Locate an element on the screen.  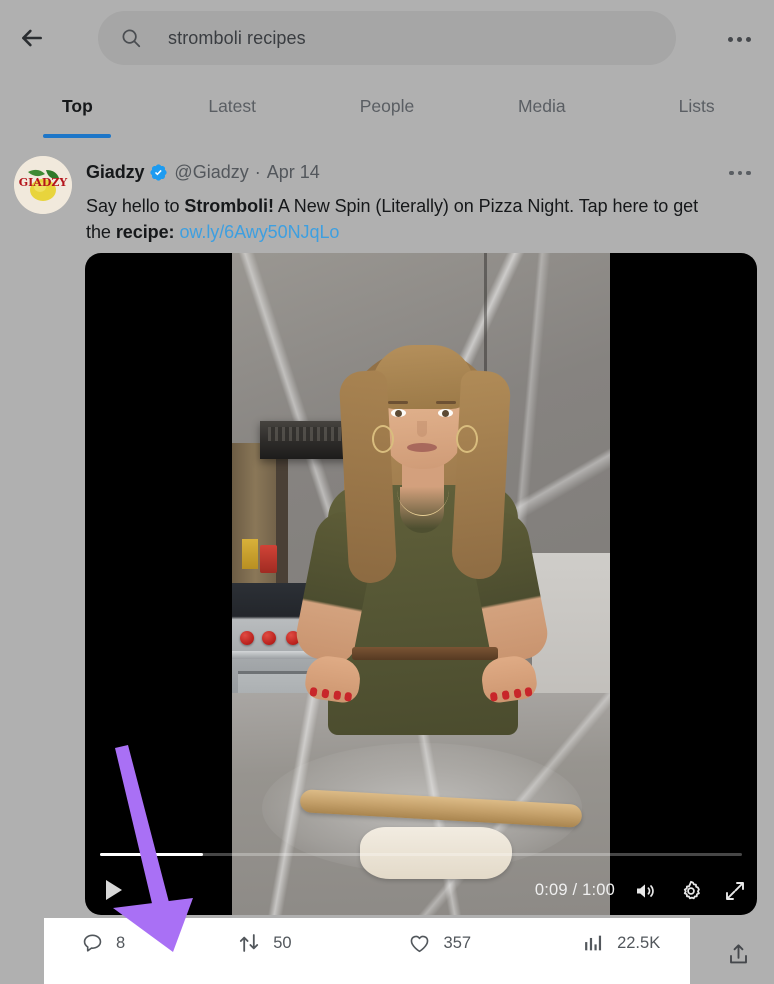
tab-label: Media is located at coordinates (541, 106).